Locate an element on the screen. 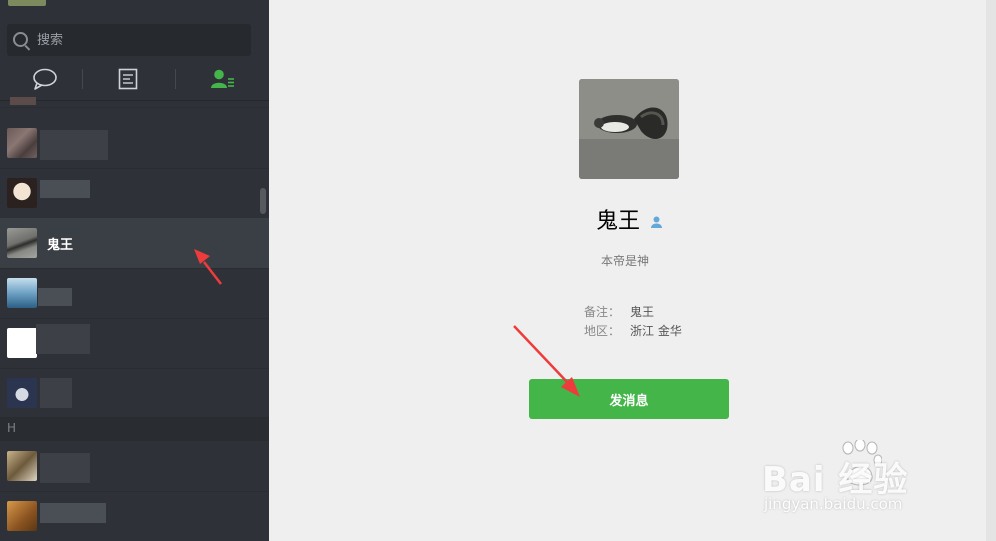 The image size is (996, 541). chat-bubble-icon is located at coordinates (44, 79).